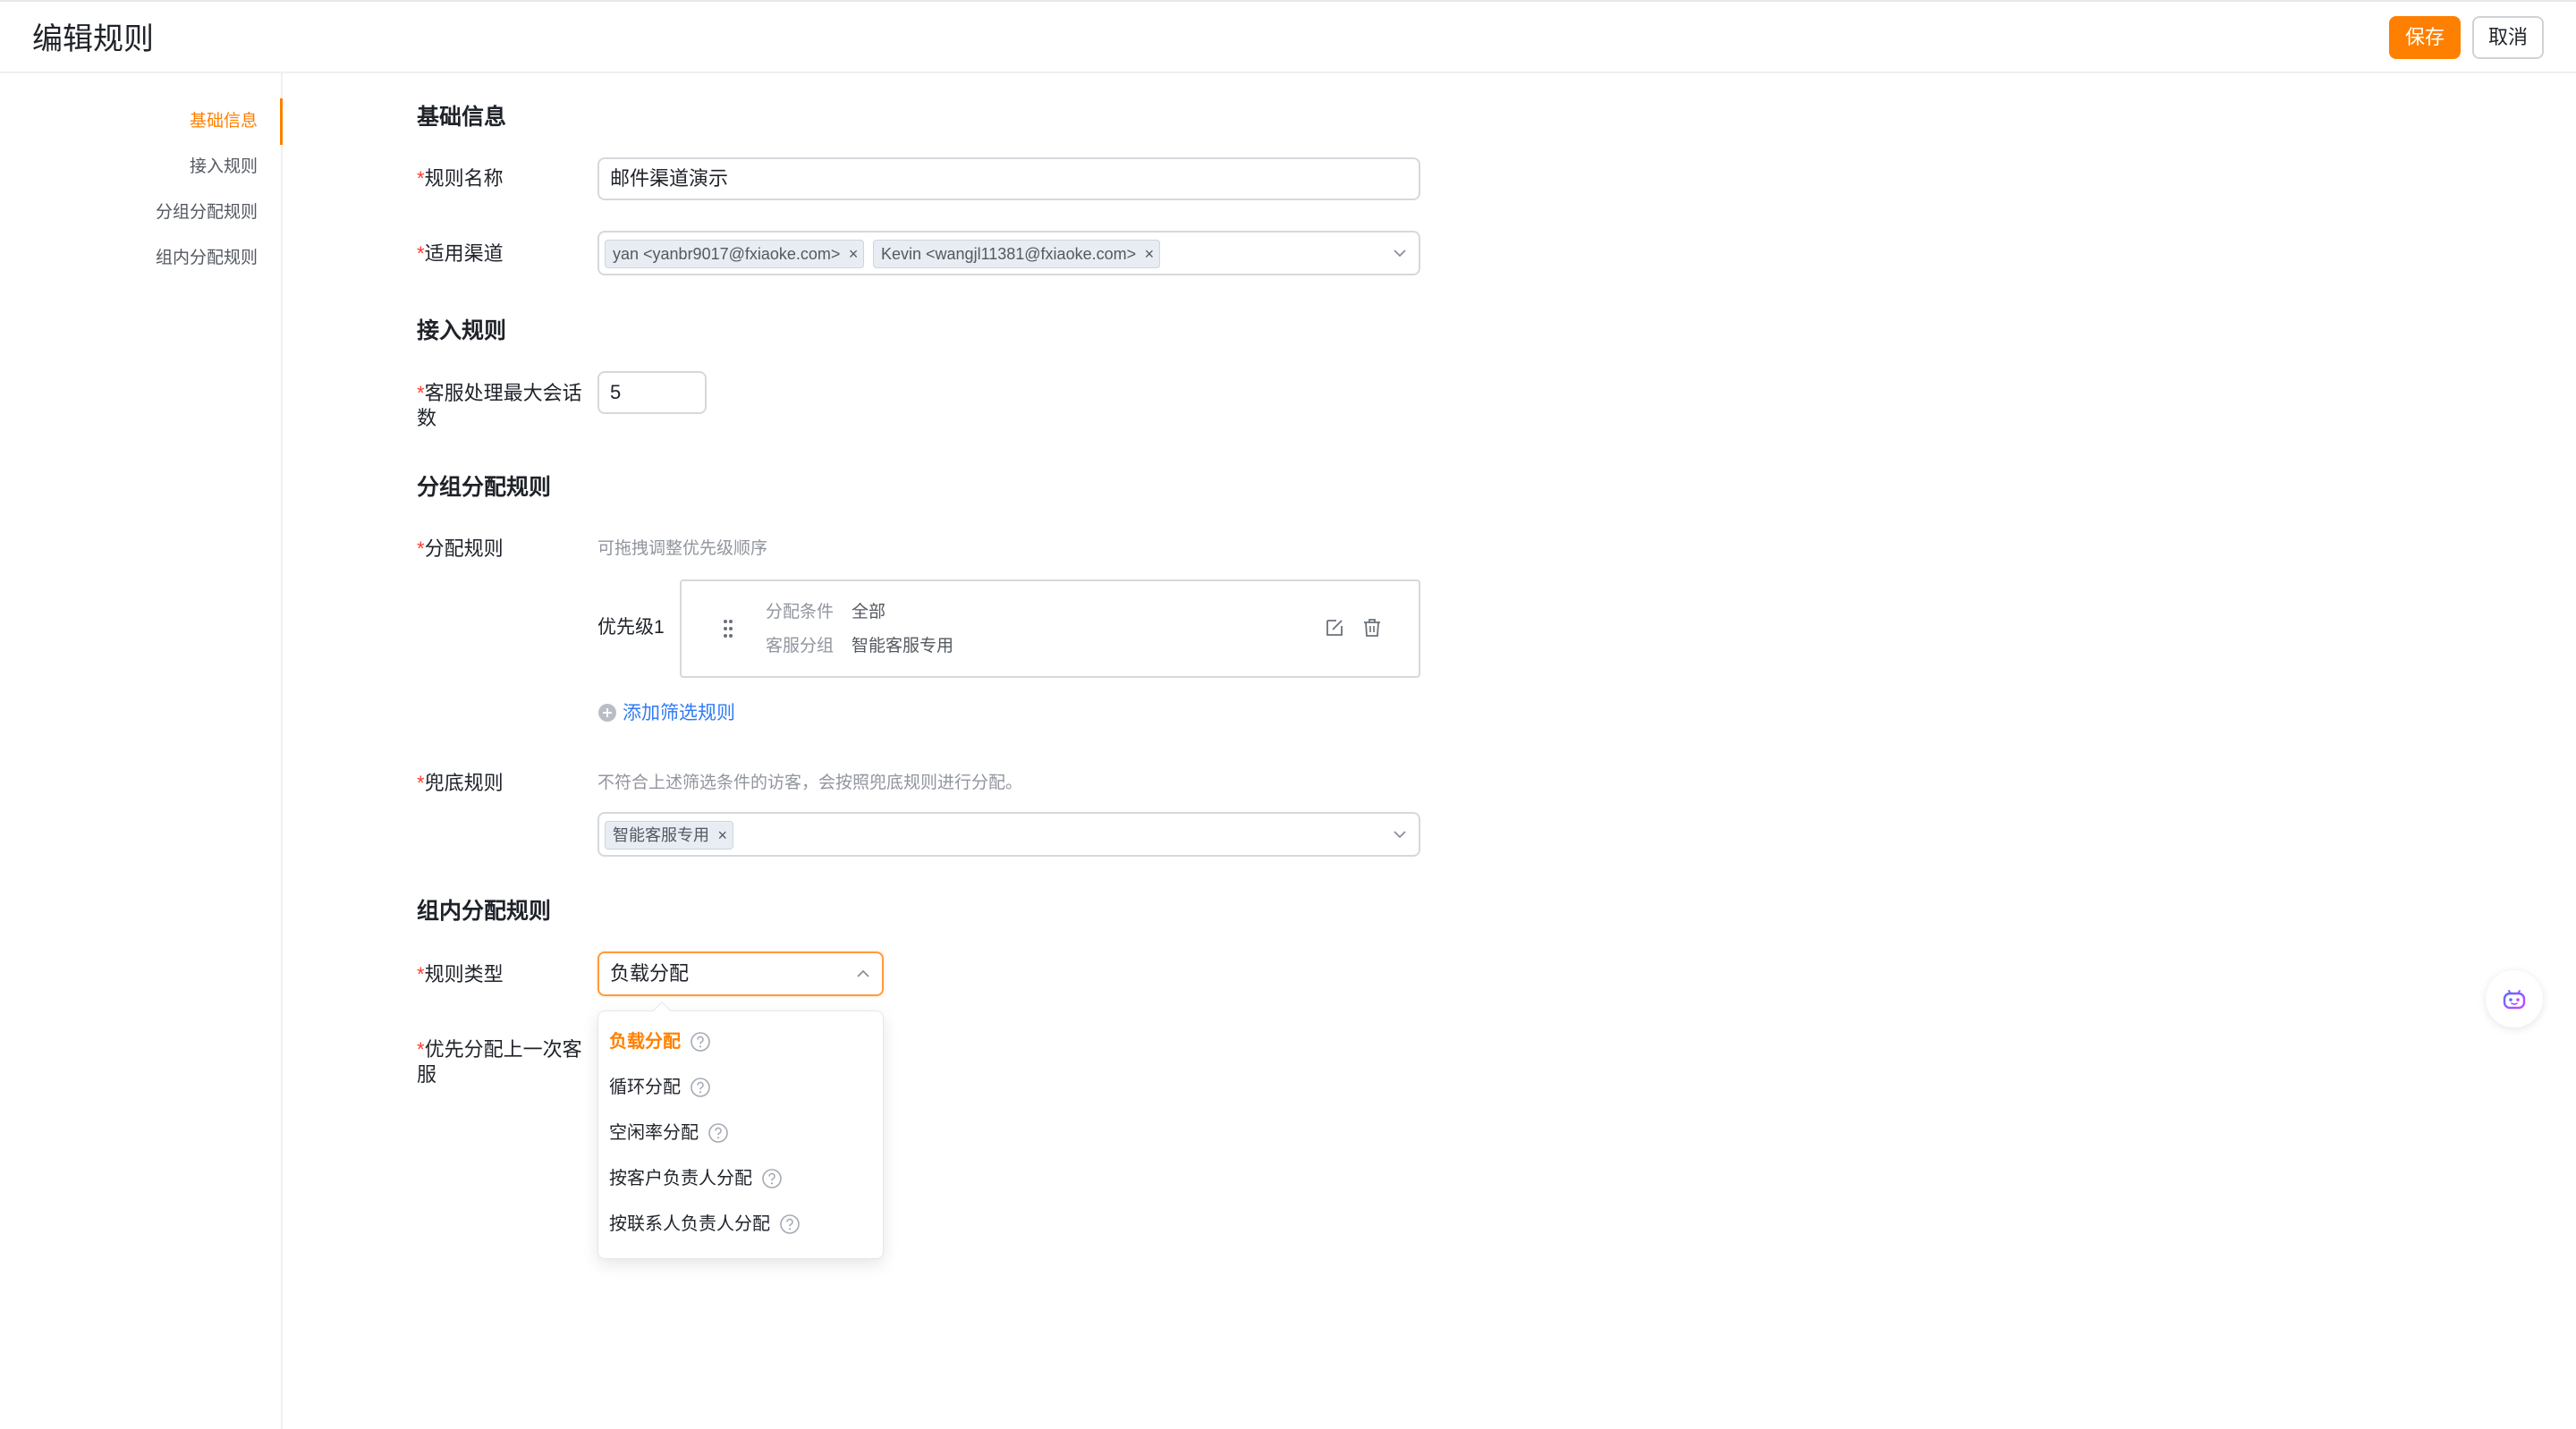  Describe the element at coordinates (281, 121) in the screenshot. I see `nav-active-indicator` at that location.